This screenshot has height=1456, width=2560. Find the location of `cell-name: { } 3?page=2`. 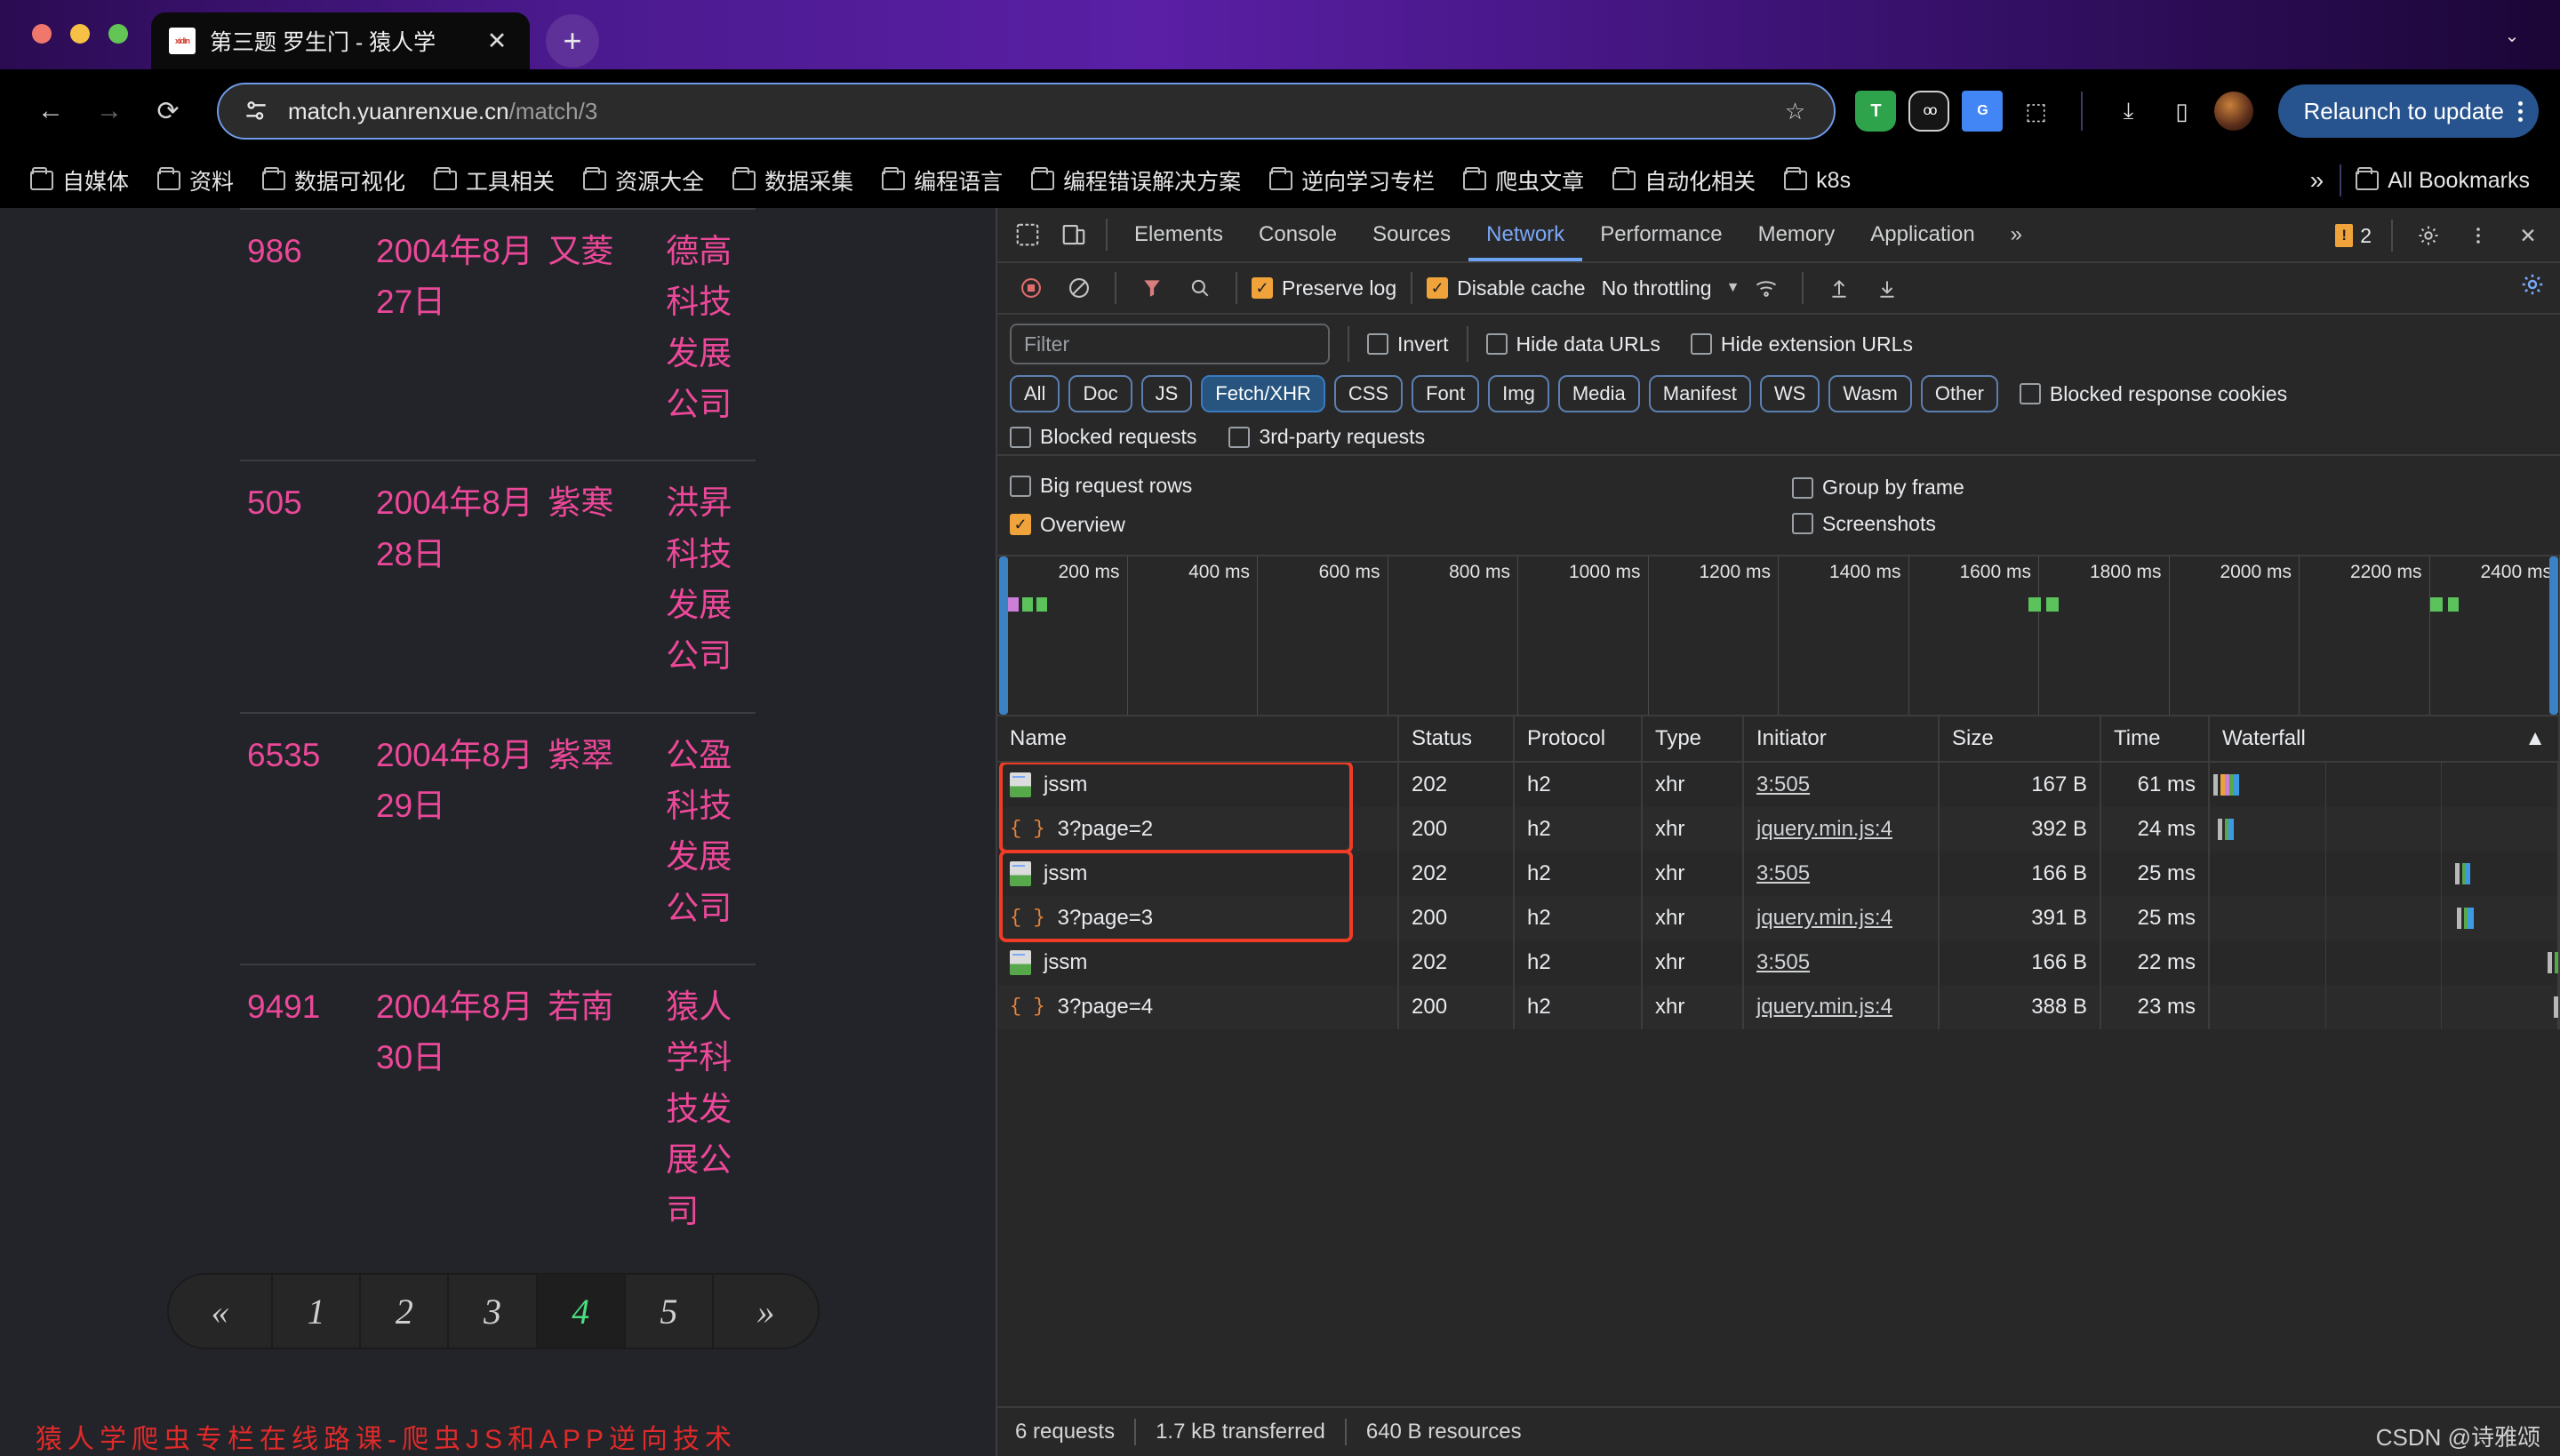

cell-name: { } 3?page=2 is located at coordinates (1198, 829).